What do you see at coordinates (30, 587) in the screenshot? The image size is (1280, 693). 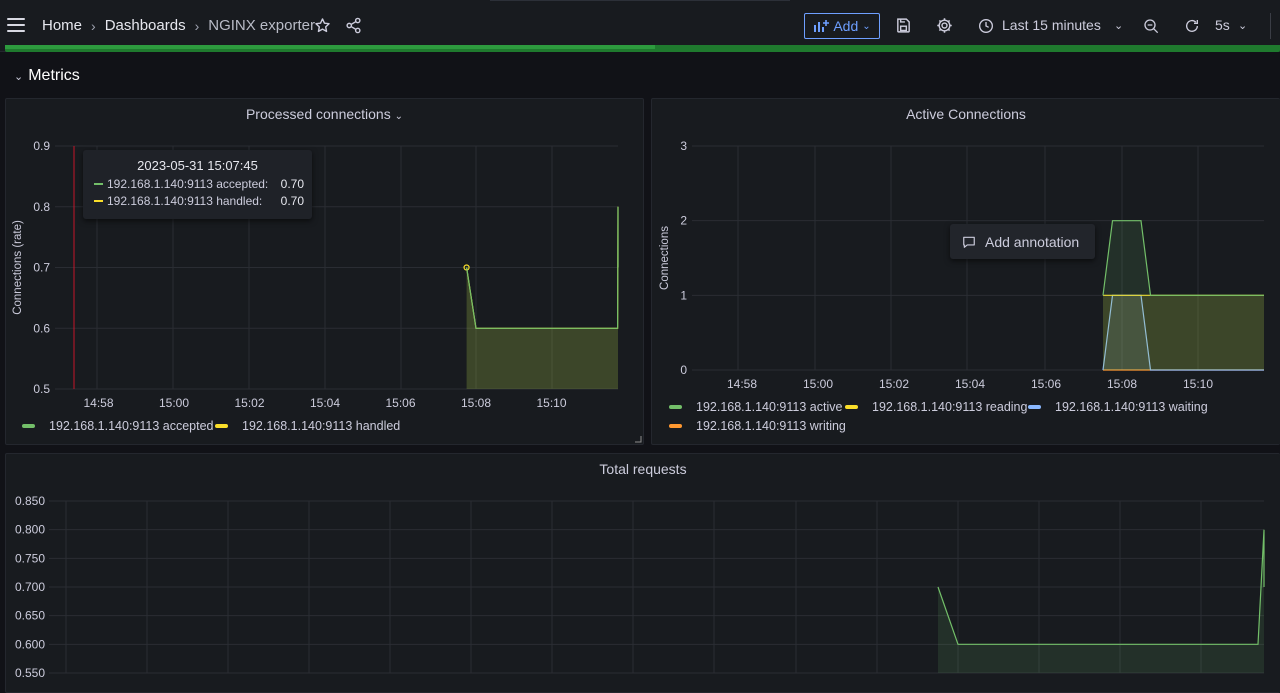 I see `y-tick-label: 0.700` at bounding box center [30, 587].